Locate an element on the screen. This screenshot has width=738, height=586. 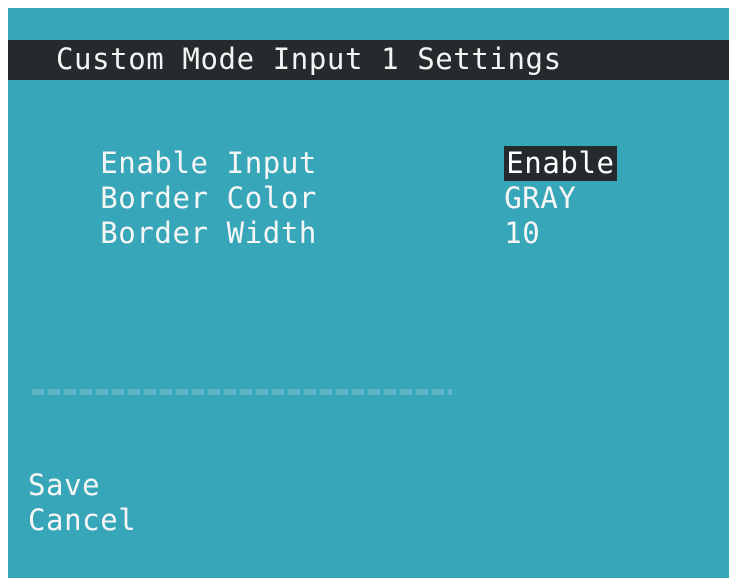
setting-row-border-width: Border Width 10 is located at coordinates (284, 233).